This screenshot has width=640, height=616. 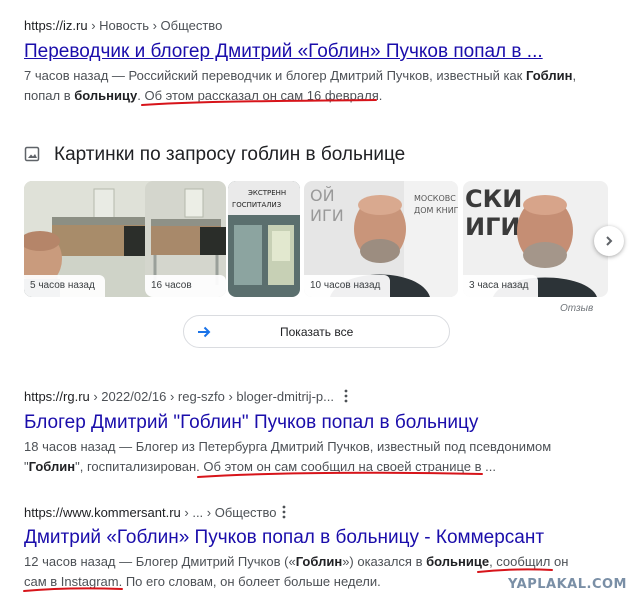 What do you see at coordinates (549, 75) in the screenshot?
I see `result-1-bold: Гоблин` at bounding box center [549, 75].